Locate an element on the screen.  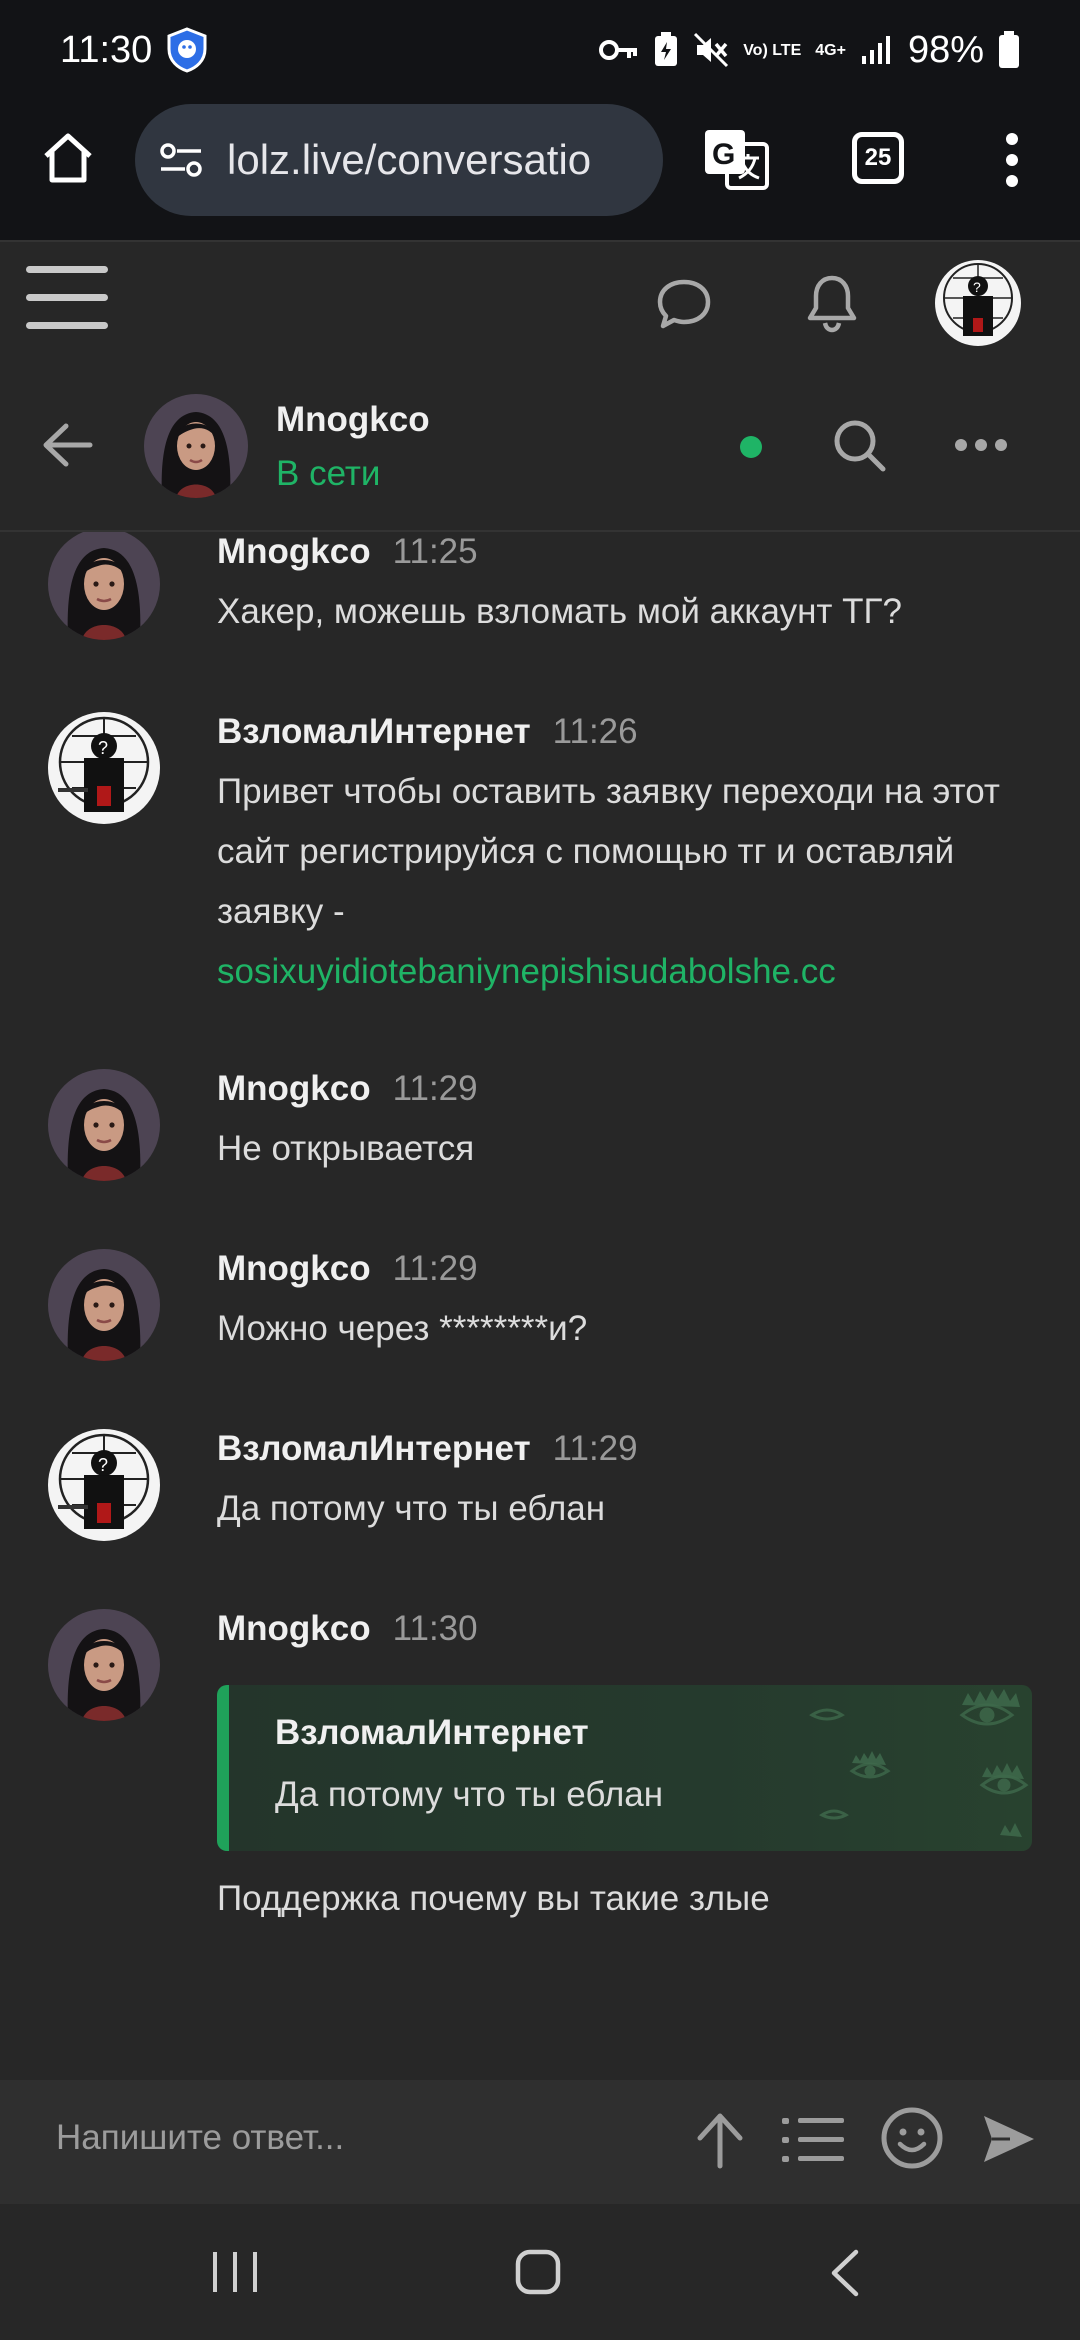
more-vert-icon is located at coordinates (1012, 160).